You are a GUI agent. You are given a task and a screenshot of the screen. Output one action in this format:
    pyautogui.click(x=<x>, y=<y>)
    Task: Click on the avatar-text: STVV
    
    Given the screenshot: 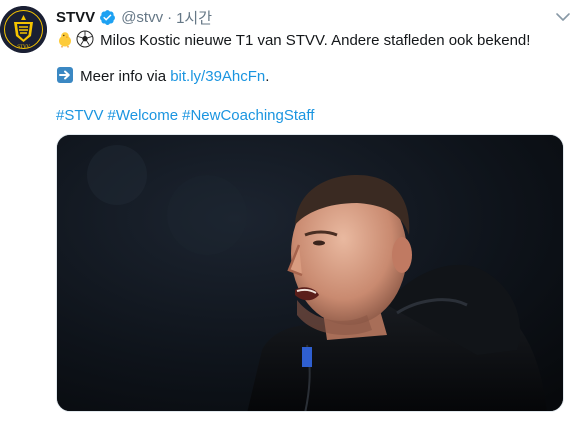 What is the action you would take?
    pyautogui.click(x=23, y=47)
    